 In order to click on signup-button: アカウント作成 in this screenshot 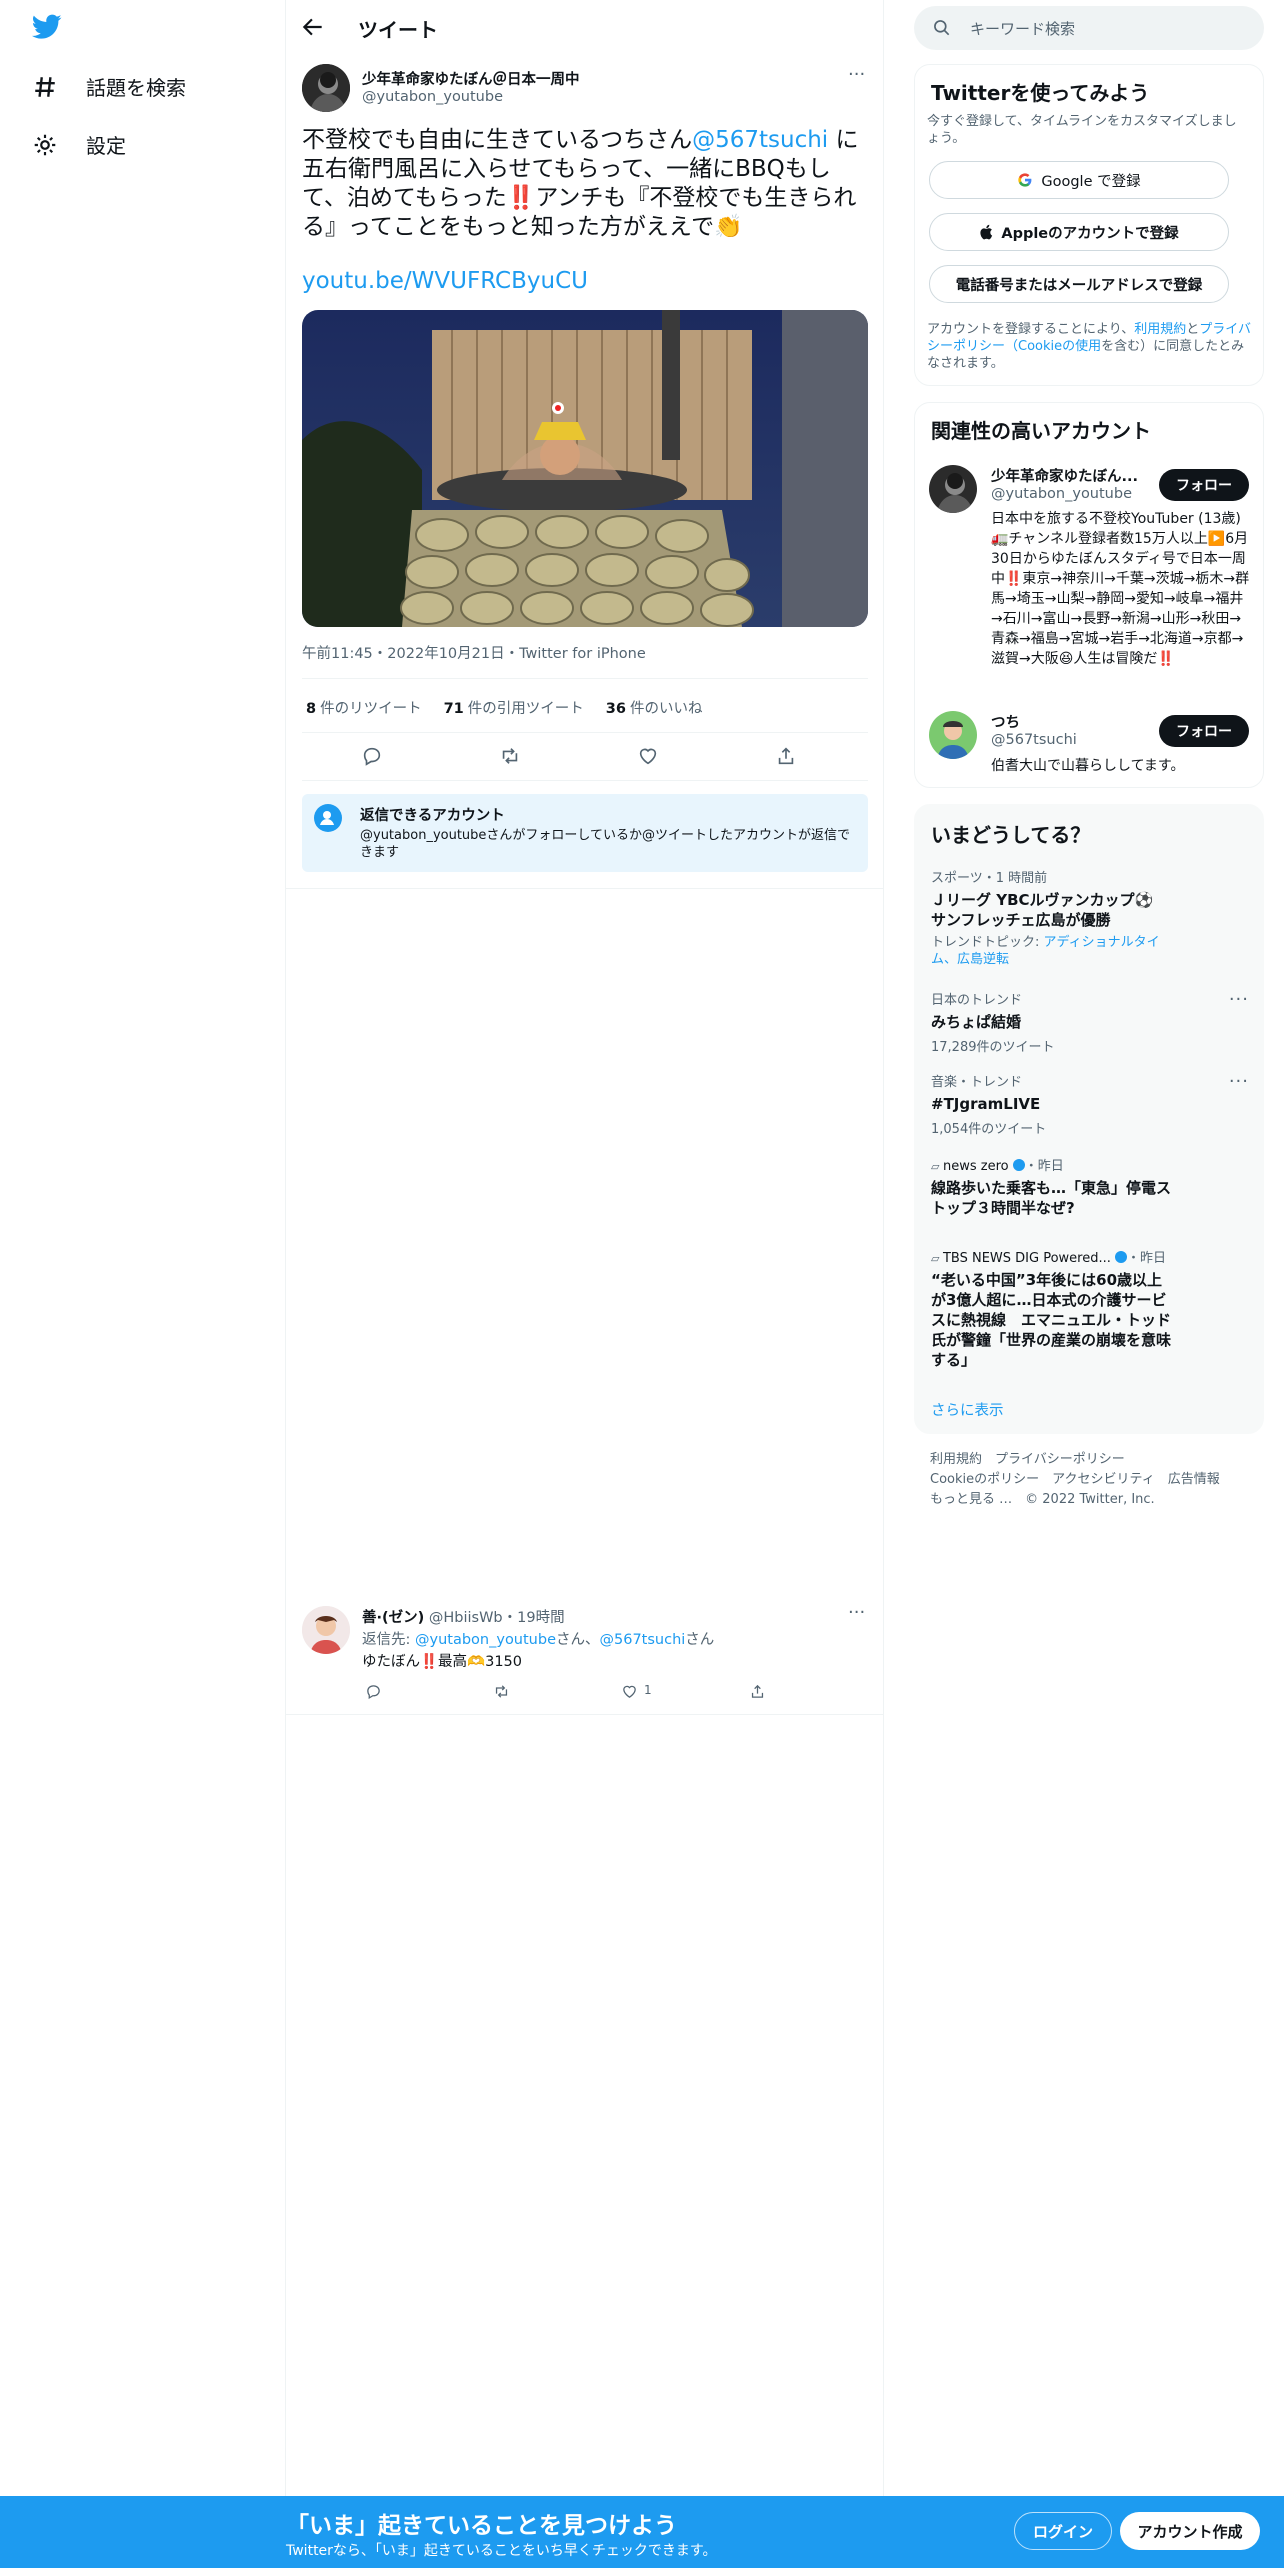, I will do `click(1190, 2531)`.